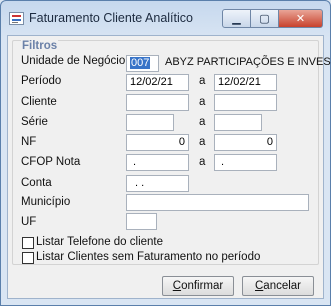 This screenshot has width=331, height=306. Describe the element at coordinates (51, 162) in the screenshot. I see `cfop-label: CFOP Nota` at that location.